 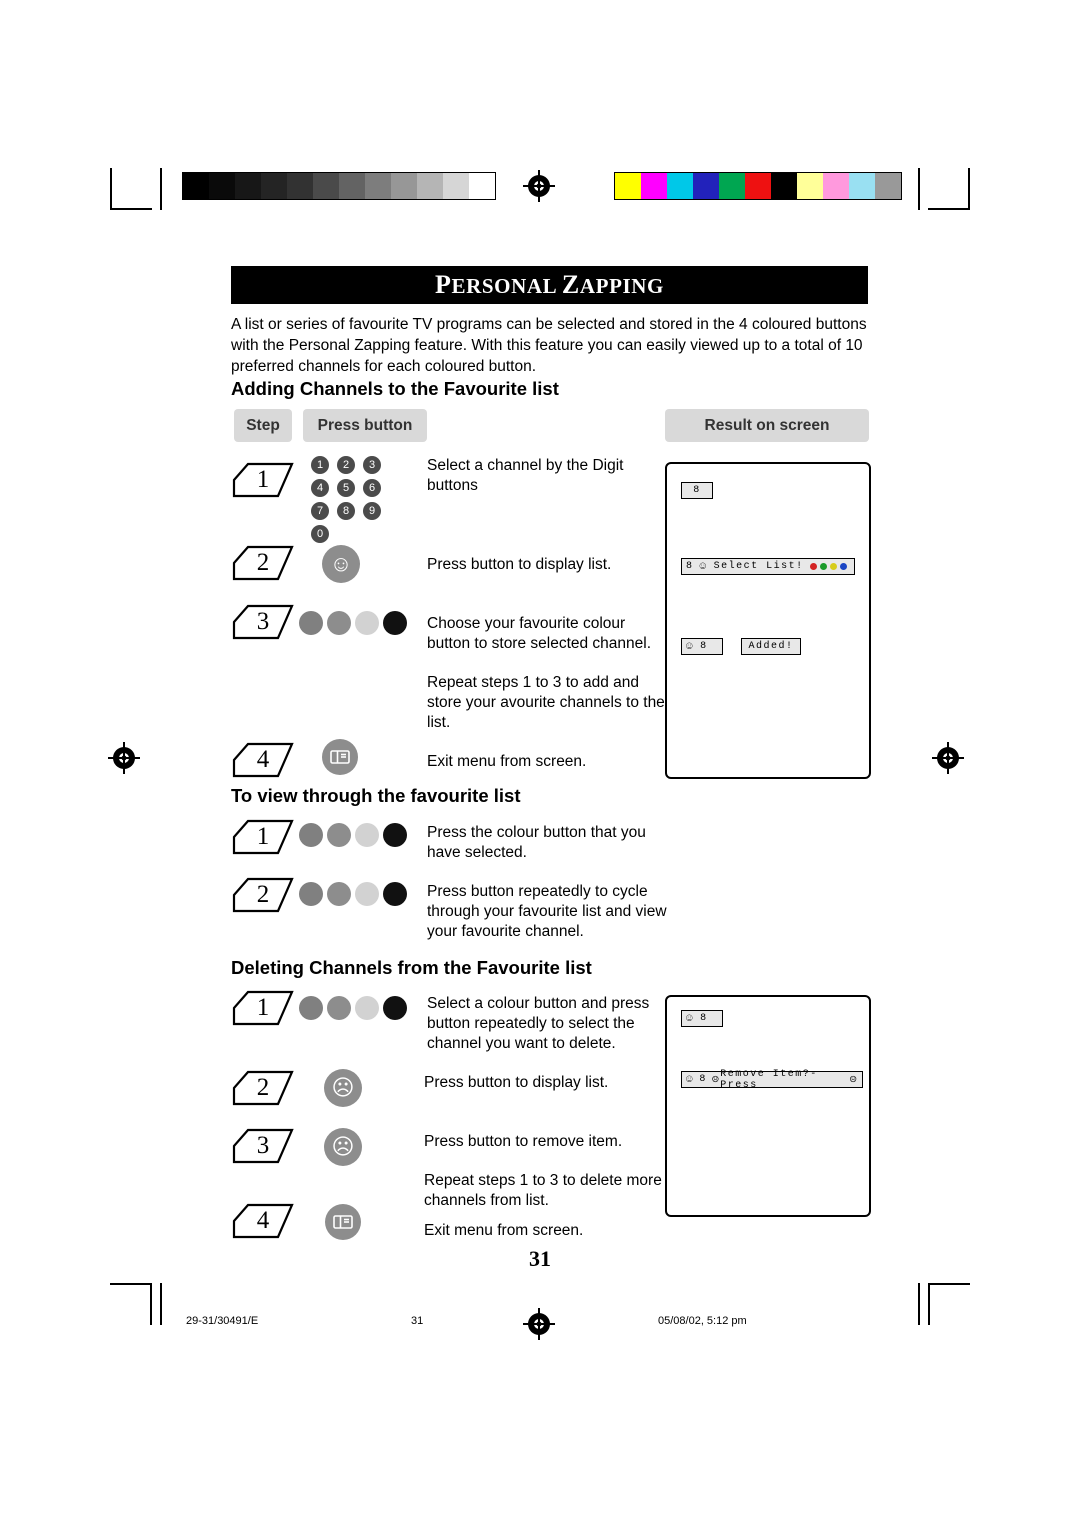 I want to click on digit-key: 4, so click(x=320, y=488).